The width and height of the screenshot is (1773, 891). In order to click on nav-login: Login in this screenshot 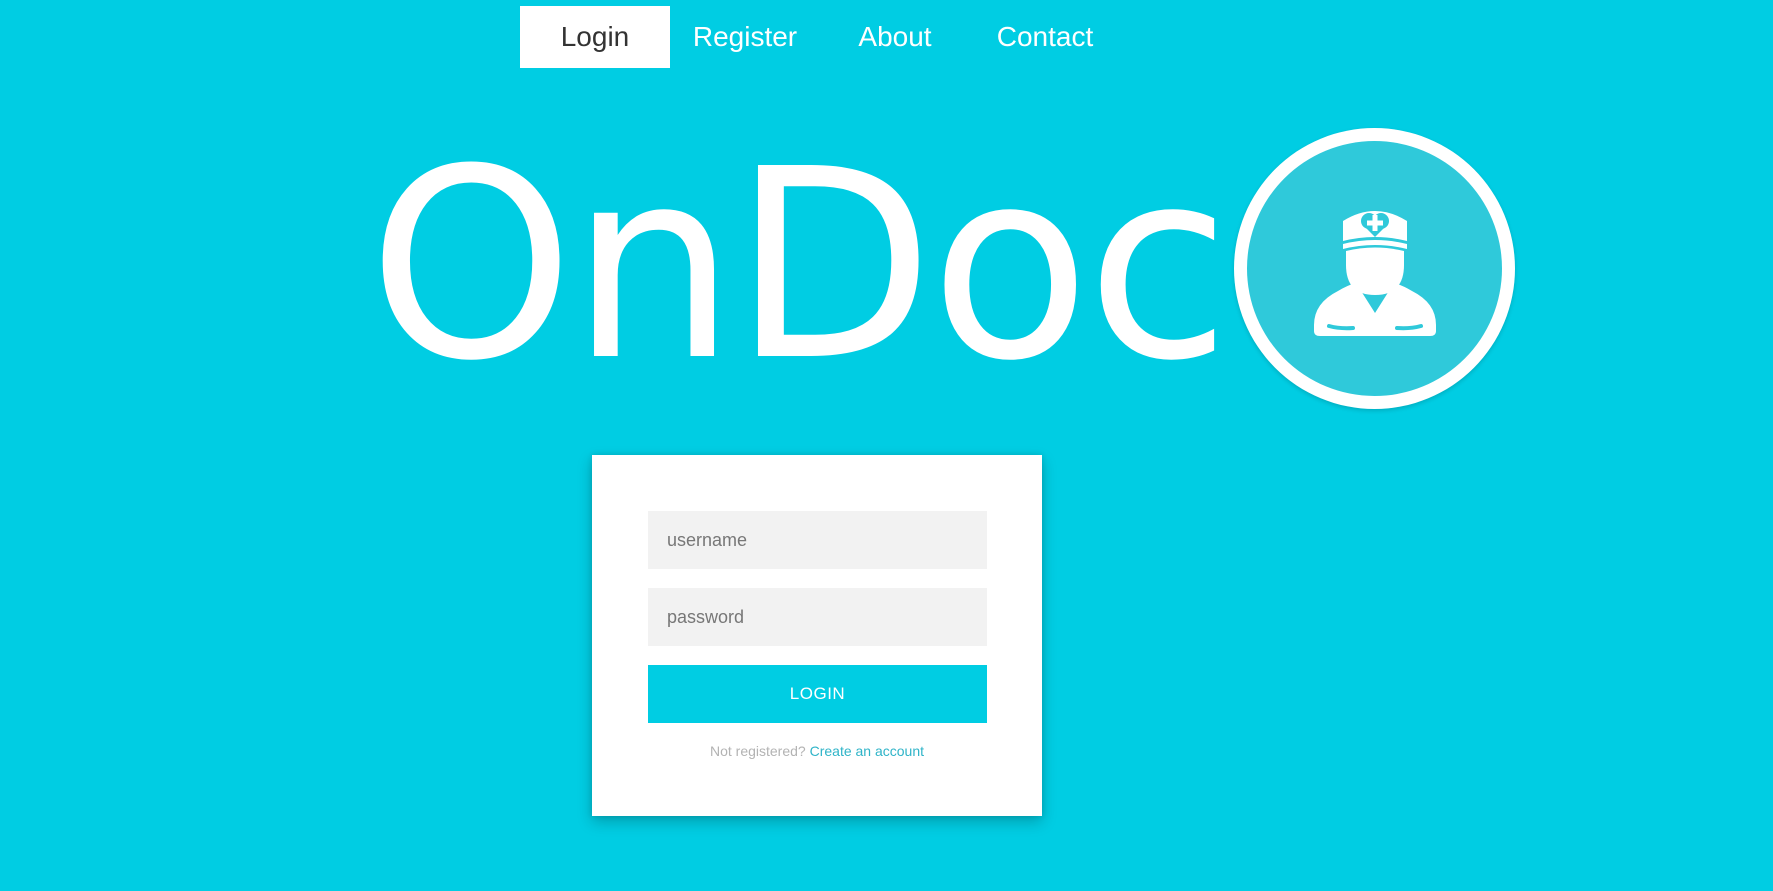, I will do `click(595, 37)`.